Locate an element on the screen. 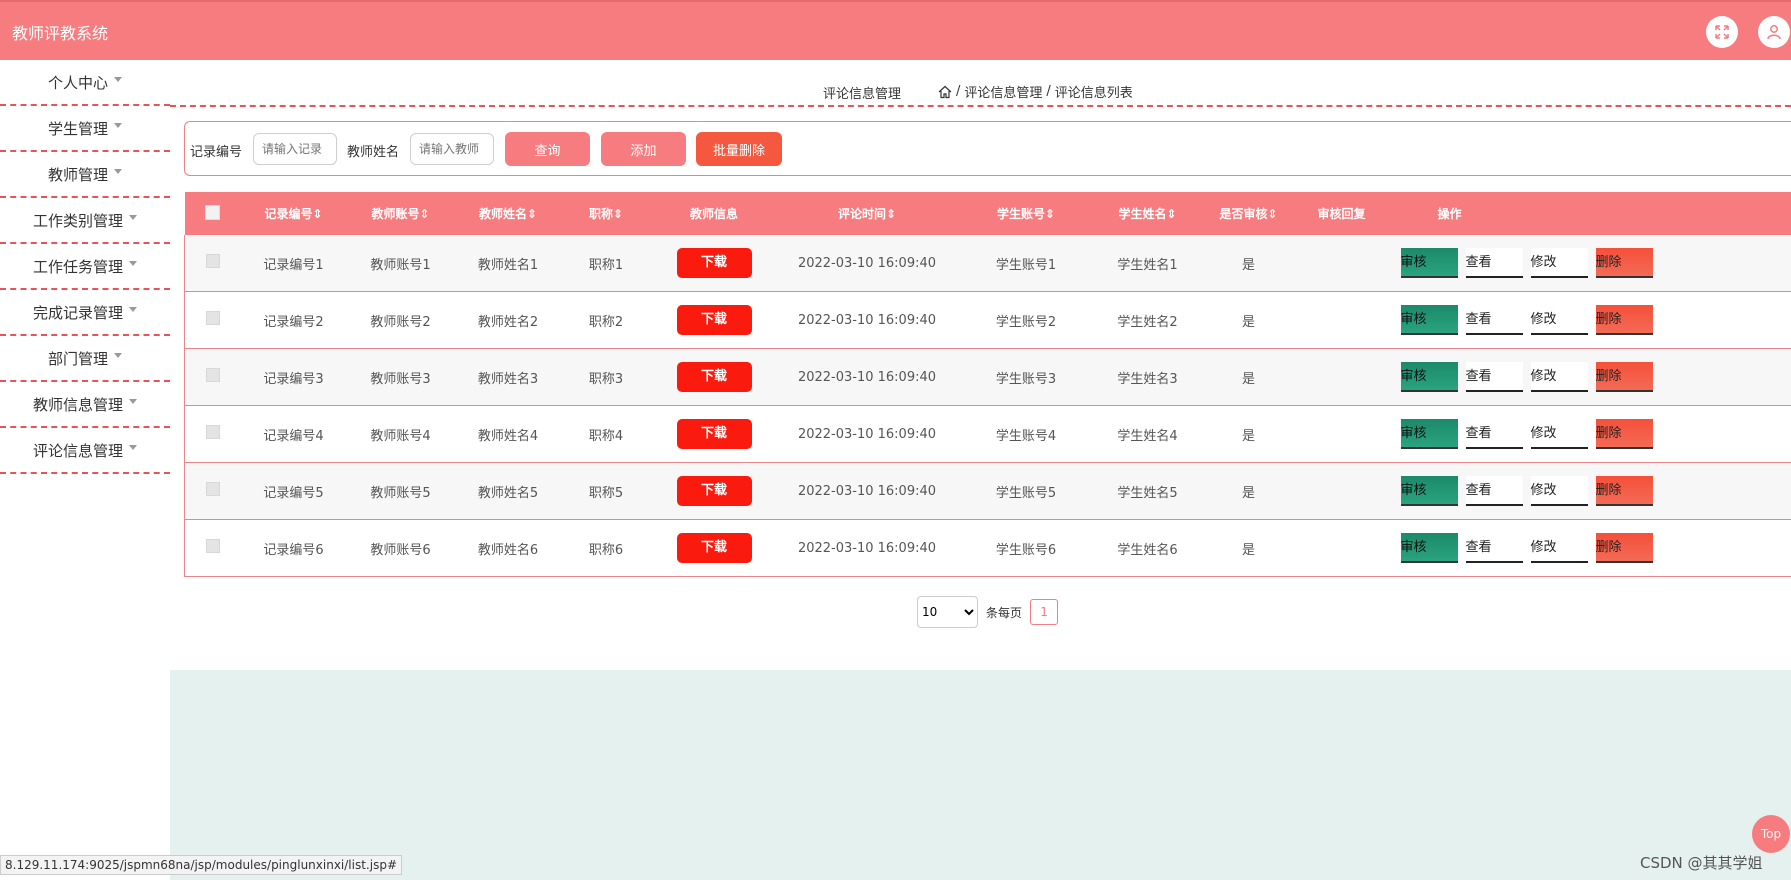 The width and height of the screenshot is (1791, 880). page-number-button: 1 is located at coordinates (1044, 612).